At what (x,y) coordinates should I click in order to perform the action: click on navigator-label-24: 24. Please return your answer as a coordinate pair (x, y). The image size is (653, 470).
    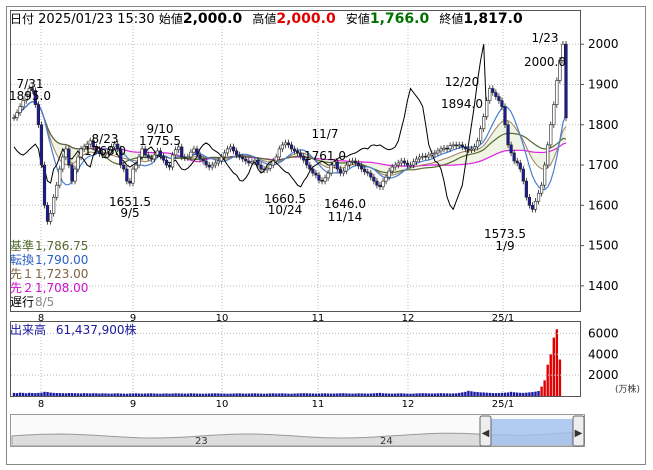
    Looking at the image, I should click on (386, 441).